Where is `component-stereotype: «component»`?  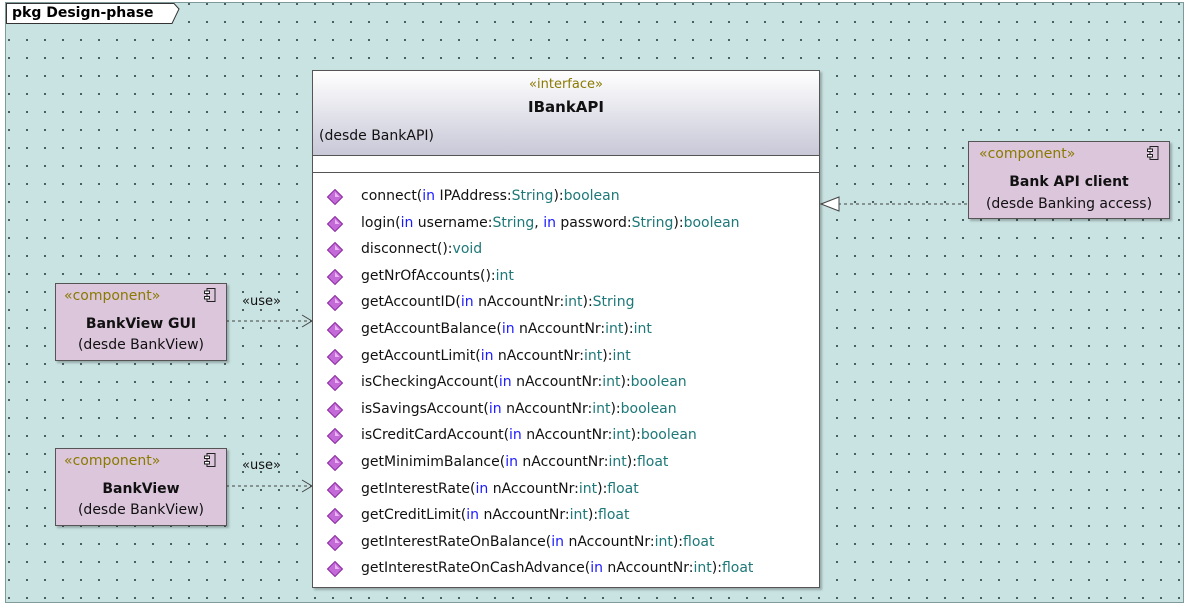
component-stereotype: «component» is located at coordinates (112, 296).